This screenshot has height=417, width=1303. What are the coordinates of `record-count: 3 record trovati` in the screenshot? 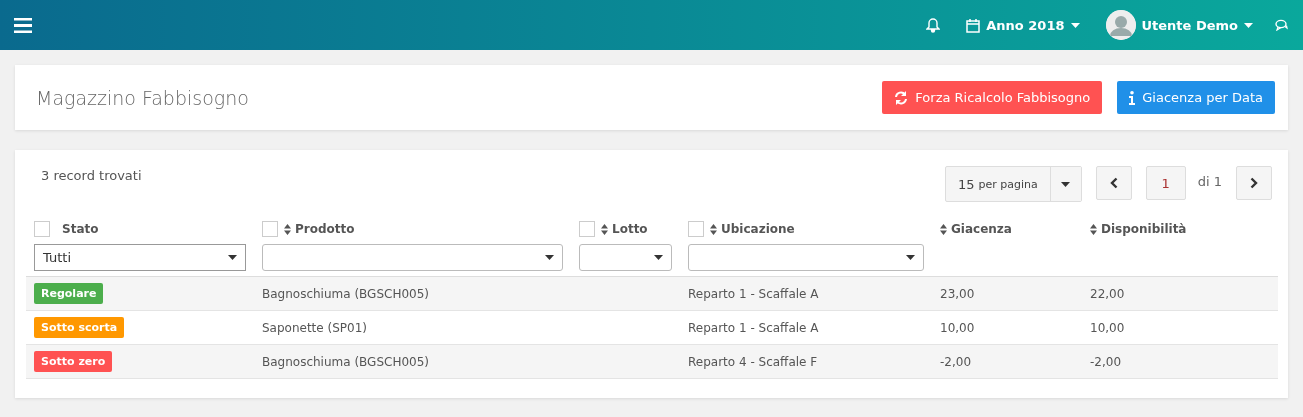 It's located at (92, 175).